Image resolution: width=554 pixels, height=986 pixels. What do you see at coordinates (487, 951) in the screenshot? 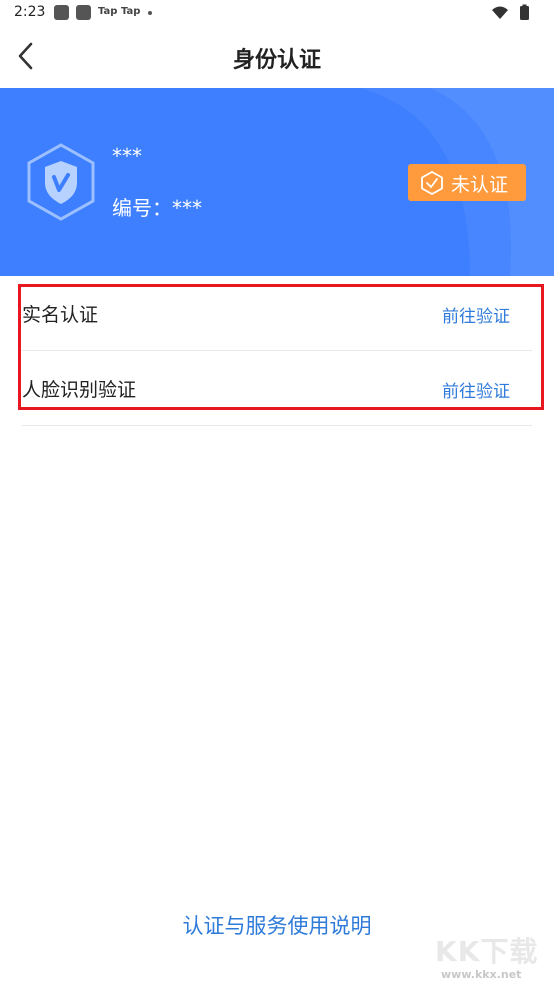
I see `watermark-logo: KK下载` at bounding box center [487, 951].